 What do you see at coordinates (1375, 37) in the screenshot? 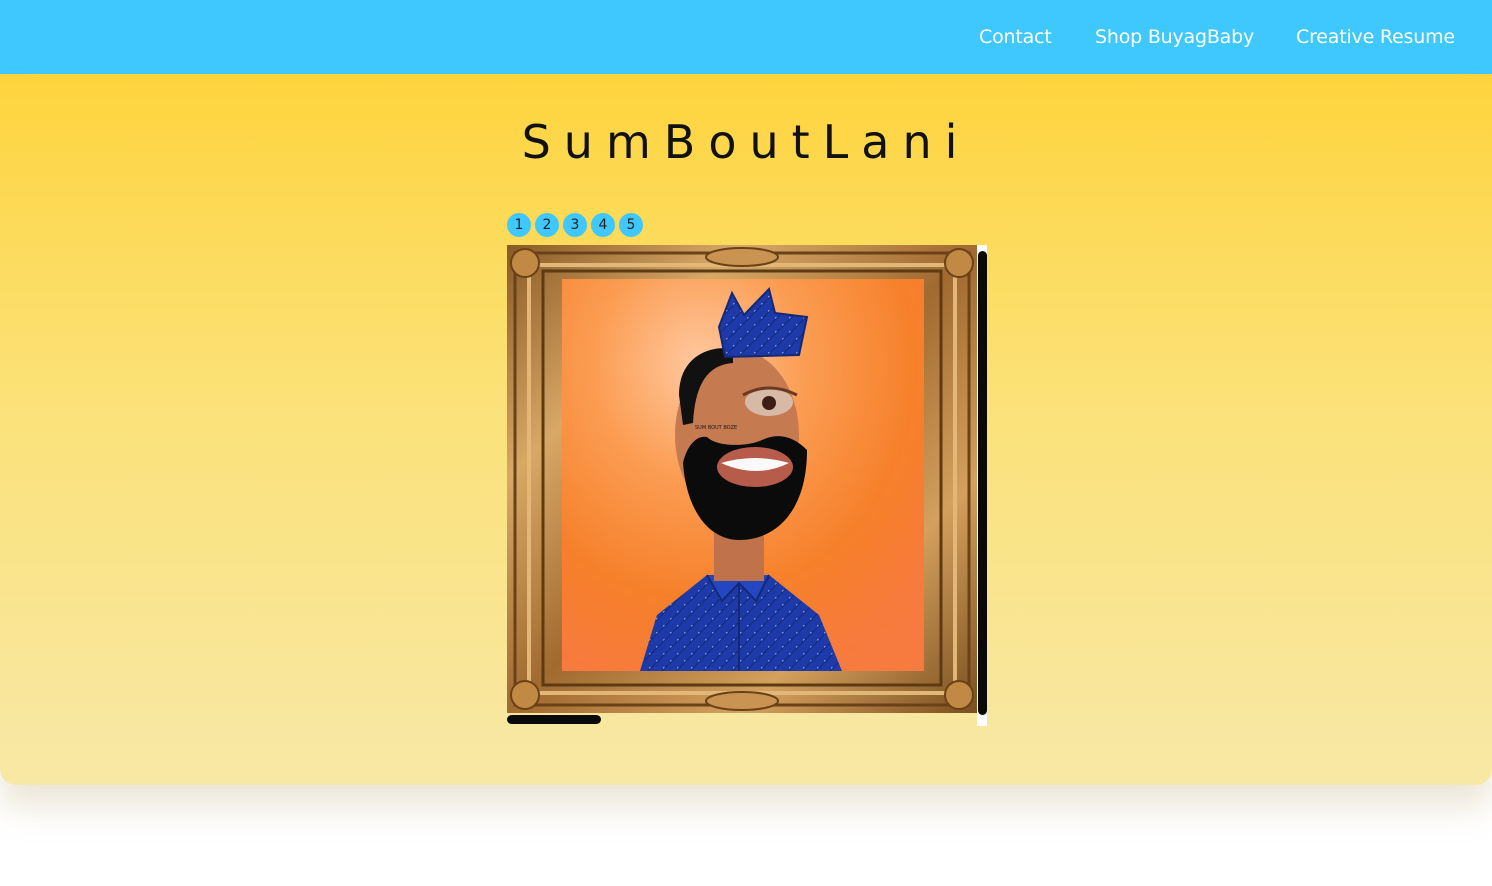
I see `nav-resume-link: Creative Resume` at bounding box center [1375, 37].